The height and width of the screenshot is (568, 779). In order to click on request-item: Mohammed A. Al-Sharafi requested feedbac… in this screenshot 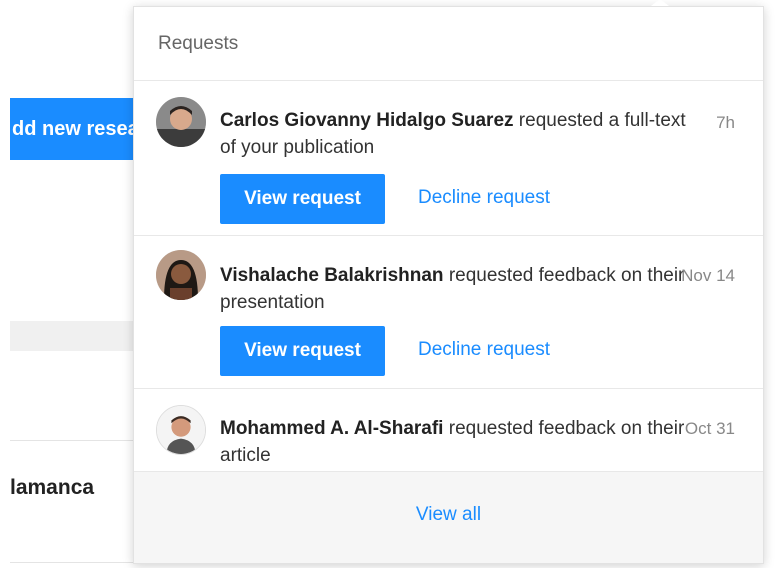, I will do `click(448, 432)`.